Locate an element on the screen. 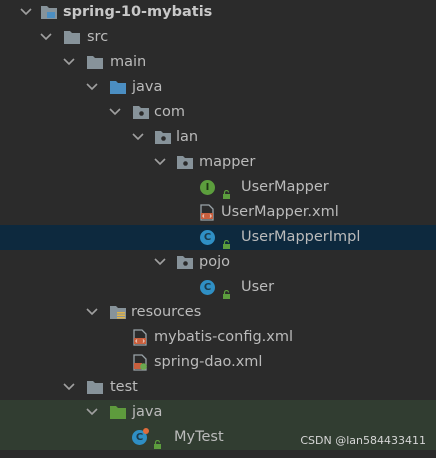 Image resolution: width=436 pixels, height=458 pixels. tree-row-spring-dao: spring-dao.xml is located at coordinates (218, 362).